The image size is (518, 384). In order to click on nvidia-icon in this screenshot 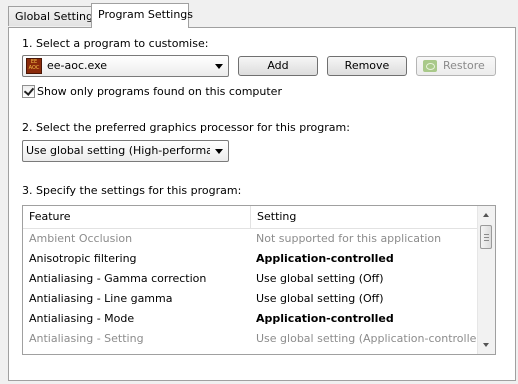, I will do `click(430, 66)`.